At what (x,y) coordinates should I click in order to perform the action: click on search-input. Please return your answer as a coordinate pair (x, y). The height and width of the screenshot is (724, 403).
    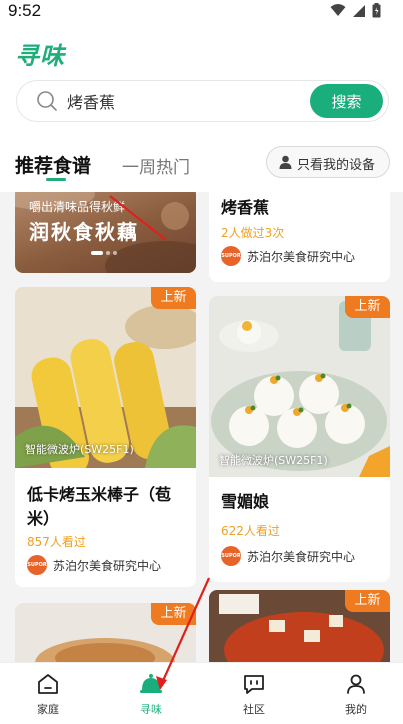
    Looking at the image, I should click on (167, 100).